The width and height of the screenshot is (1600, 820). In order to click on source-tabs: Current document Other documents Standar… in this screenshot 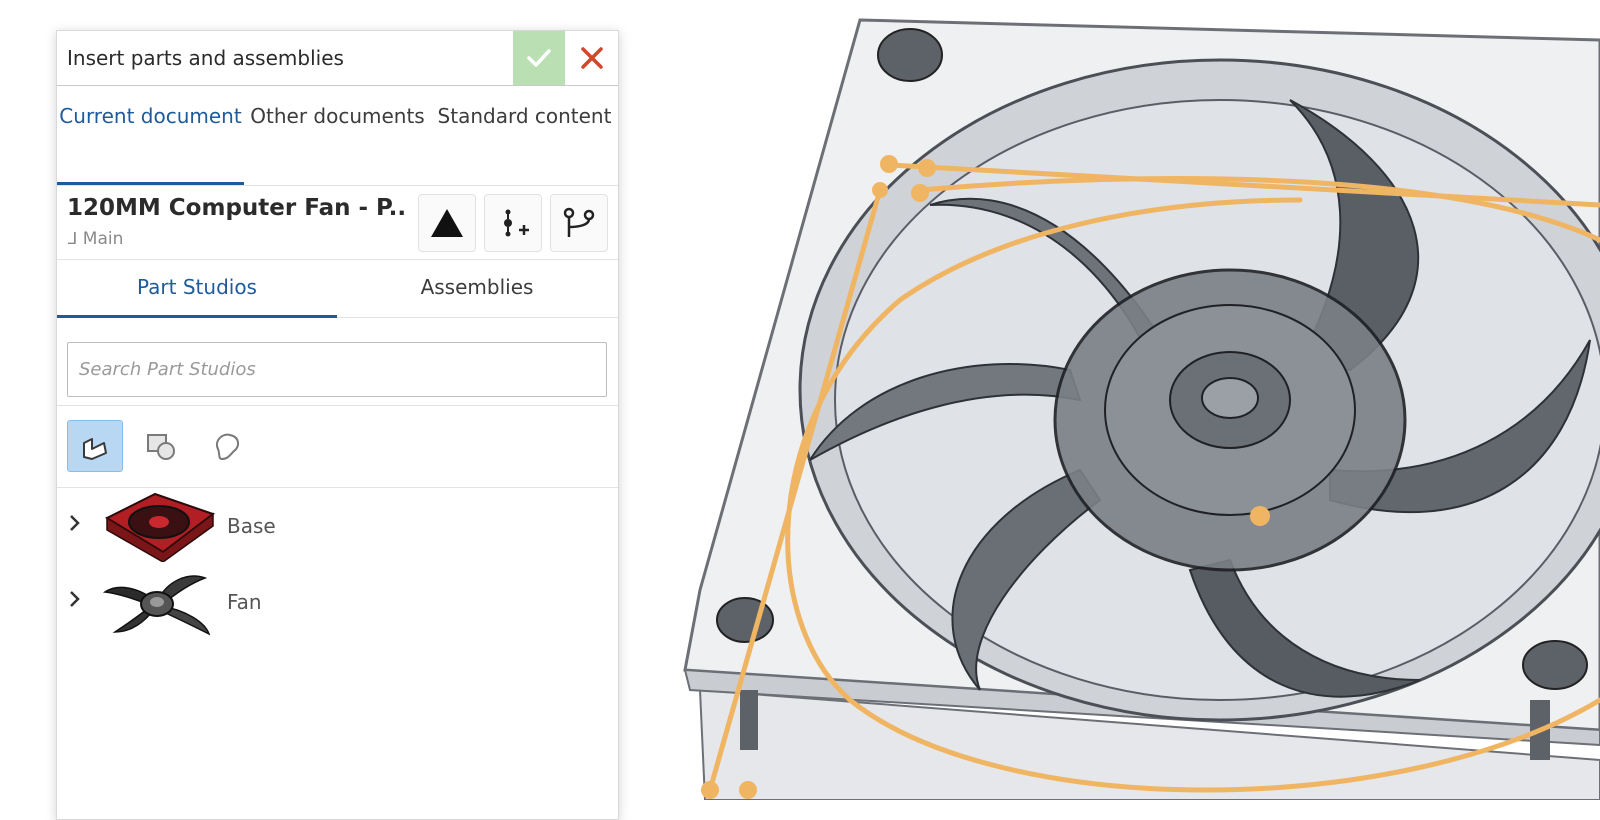, I will do `click(337, 136)`.